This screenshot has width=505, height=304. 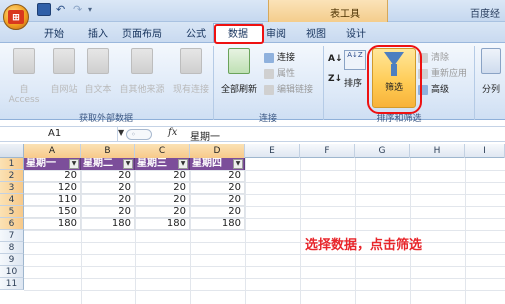 I want to click on connections-item: 连接, so click(x=279, y=56).